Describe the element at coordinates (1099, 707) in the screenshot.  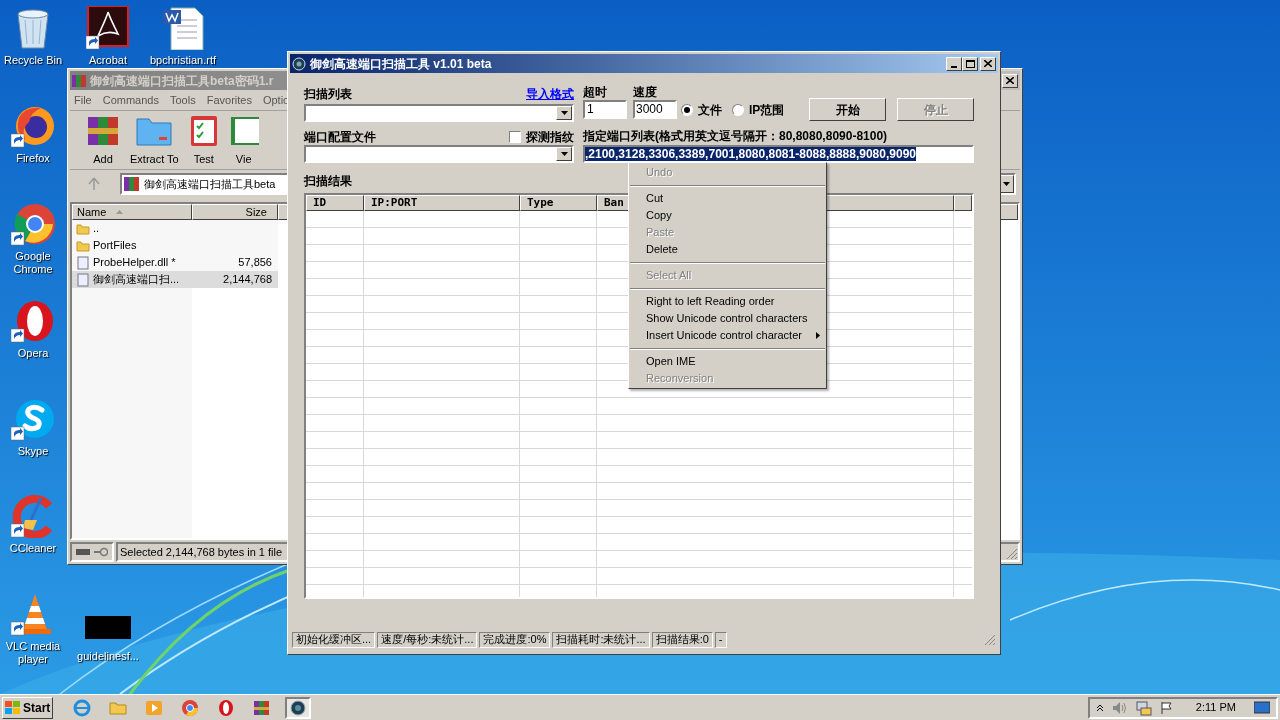
I see `chevron-up-icon` at that location.